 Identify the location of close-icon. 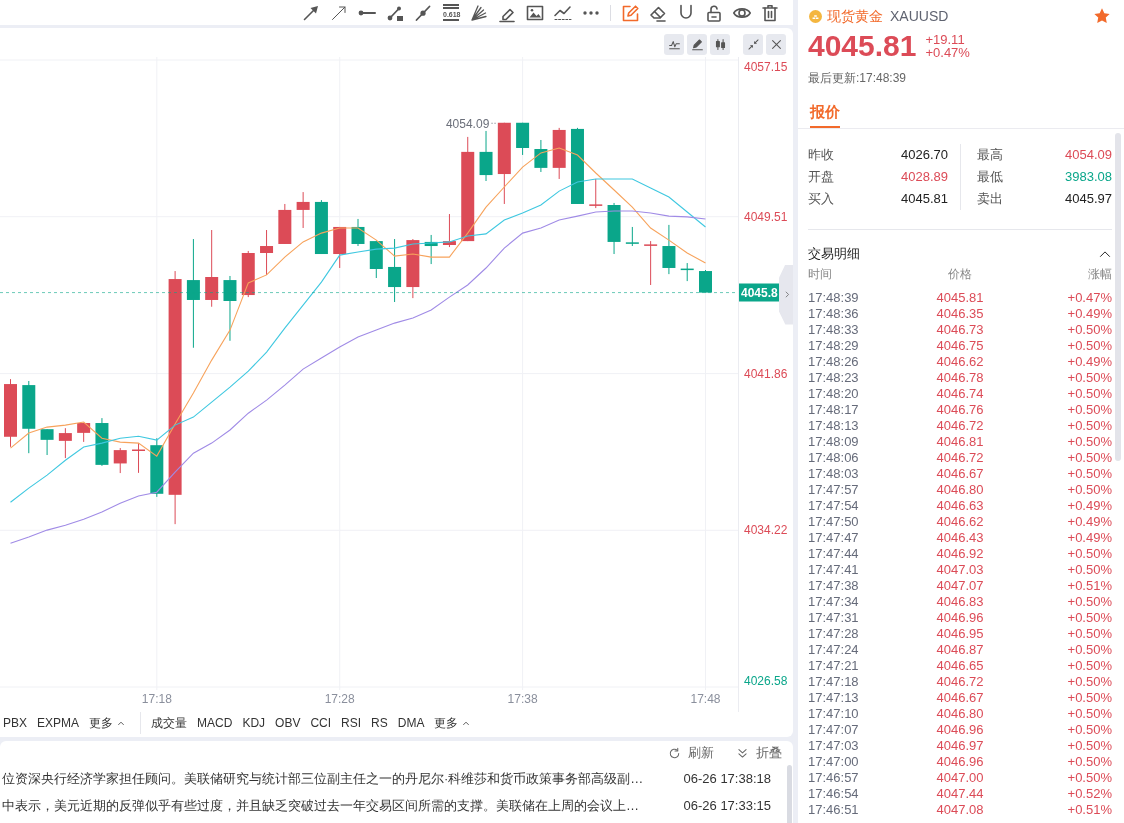
(776, 44).